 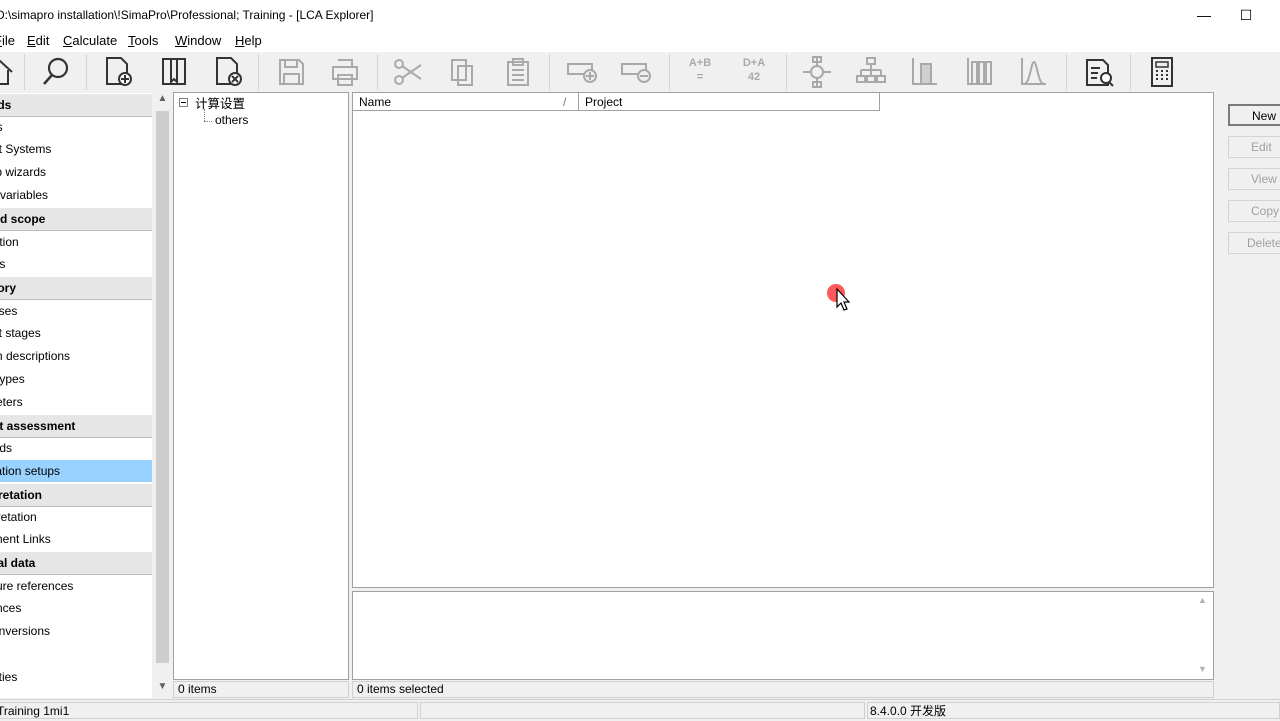 I want to click on list-status: 0 items selected, so click(x=783, y=689).